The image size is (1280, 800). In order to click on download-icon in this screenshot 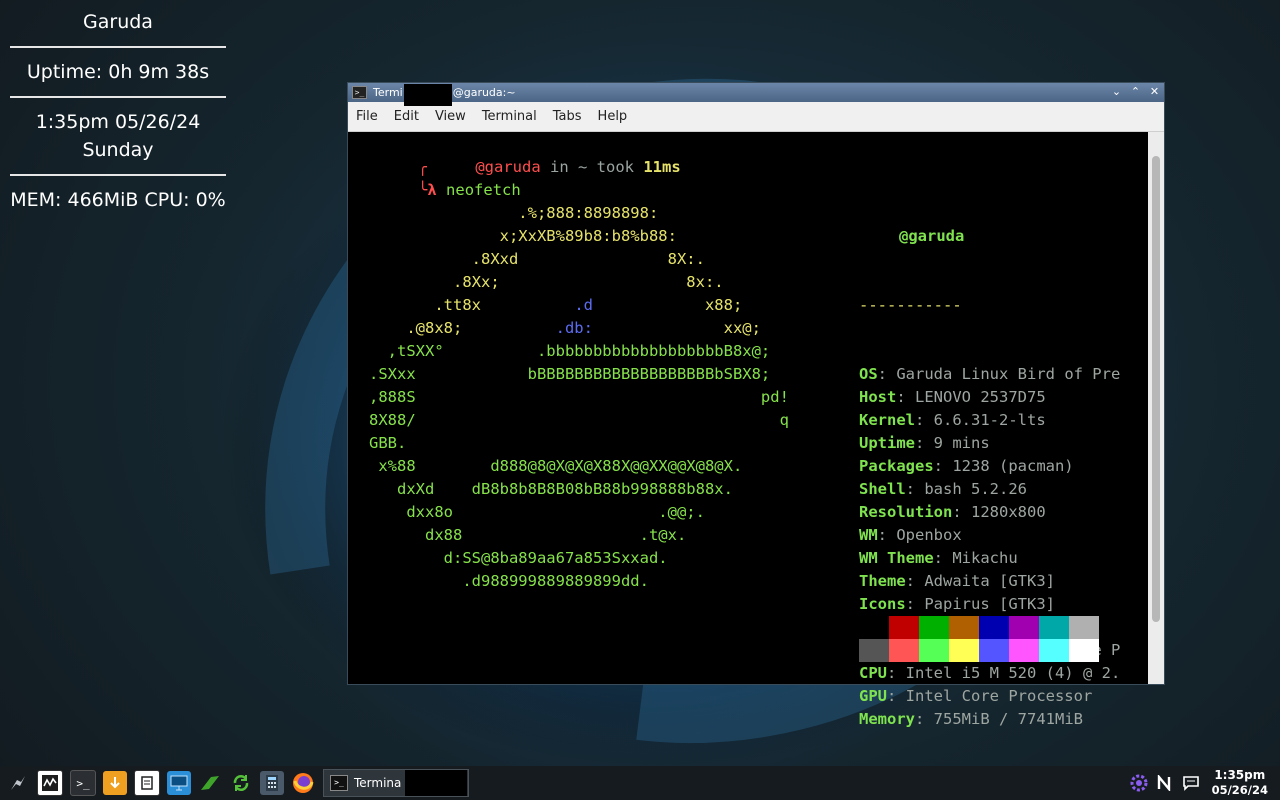, I will do `click(115, 783)`.